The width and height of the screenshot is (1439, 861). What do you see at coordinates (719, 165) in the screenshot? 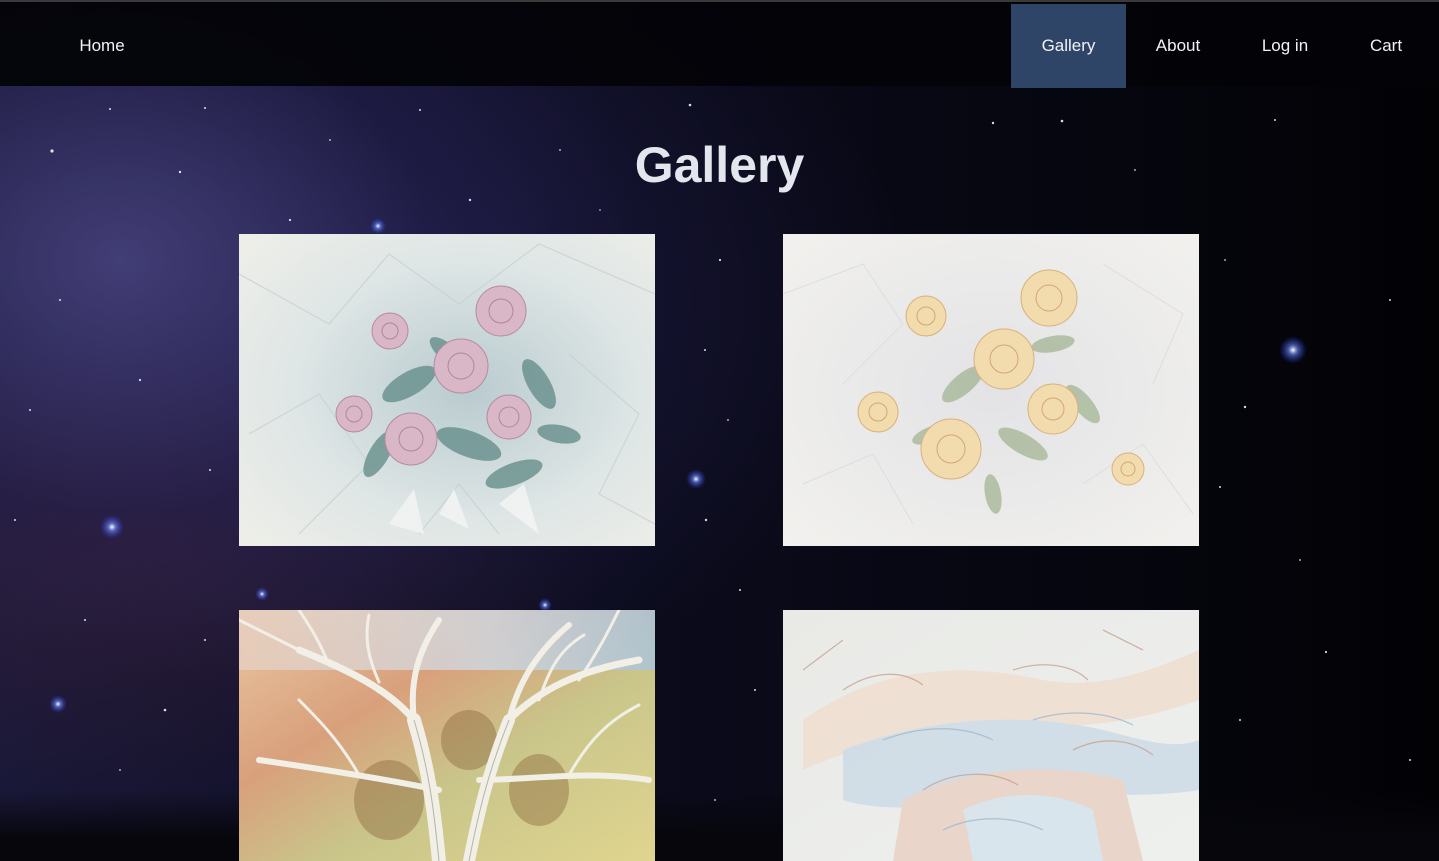
I see `page-title: Gallery` at bounding box center [719, 165].